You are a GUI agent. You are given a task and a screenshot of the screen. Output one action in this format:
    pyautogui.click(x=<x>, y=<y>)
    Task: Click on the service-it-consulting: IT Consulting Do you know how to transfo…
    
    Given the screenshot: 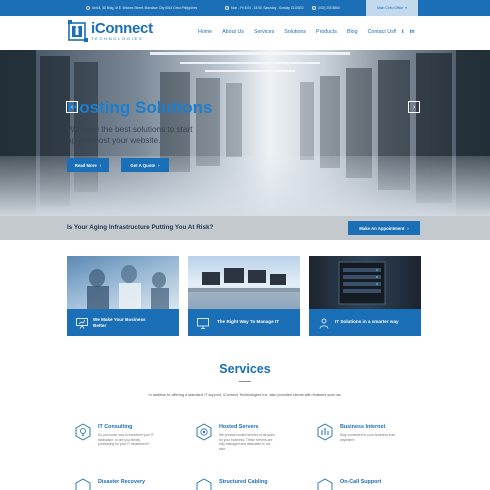 What is the action you would take?
    pyautogui.click(x=119, y=448)
    